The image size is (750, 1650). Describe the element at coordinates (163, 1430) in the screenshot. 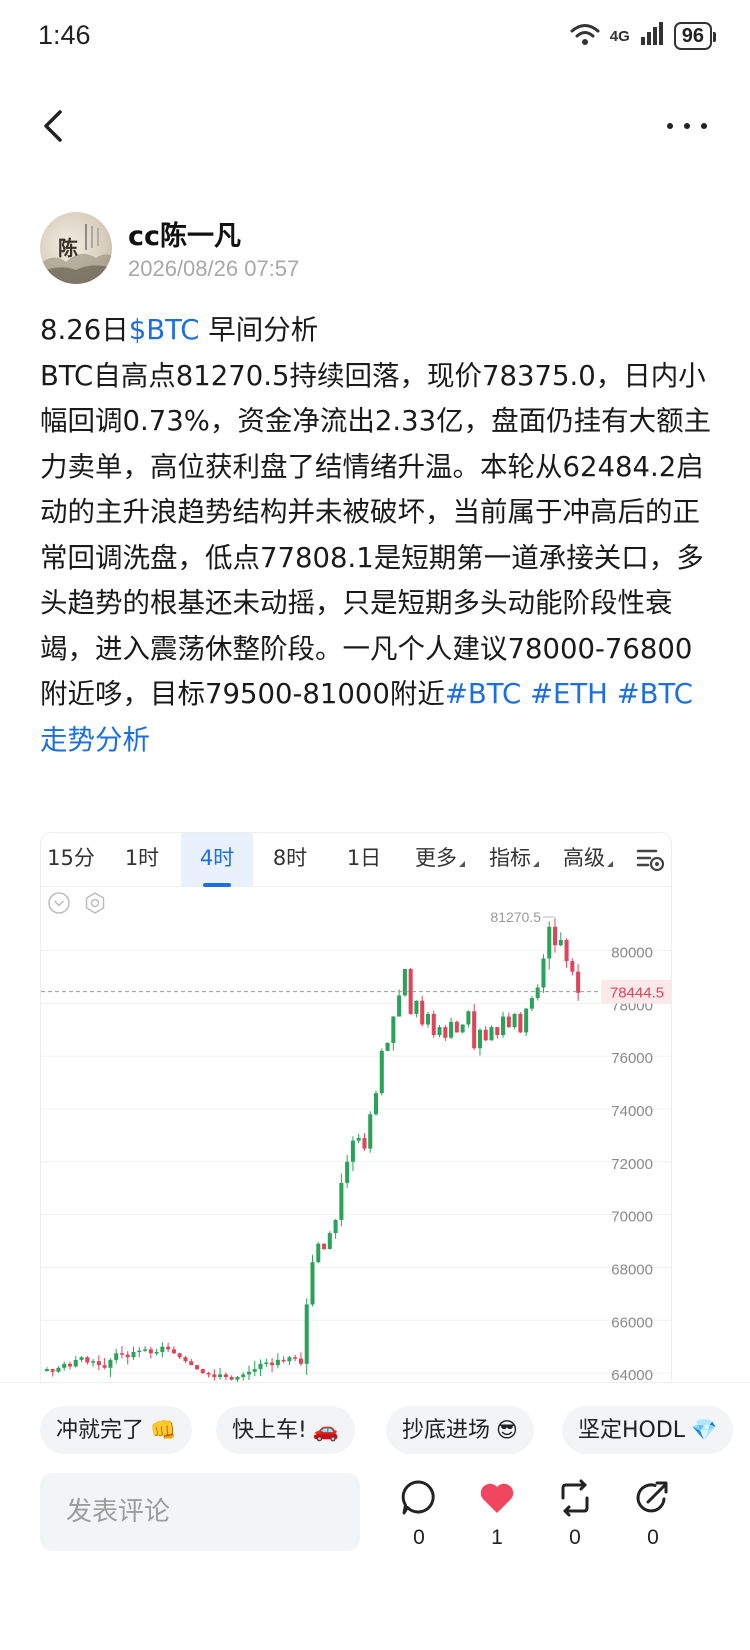

I see `fist-bump-emoji: 👊` at that location.